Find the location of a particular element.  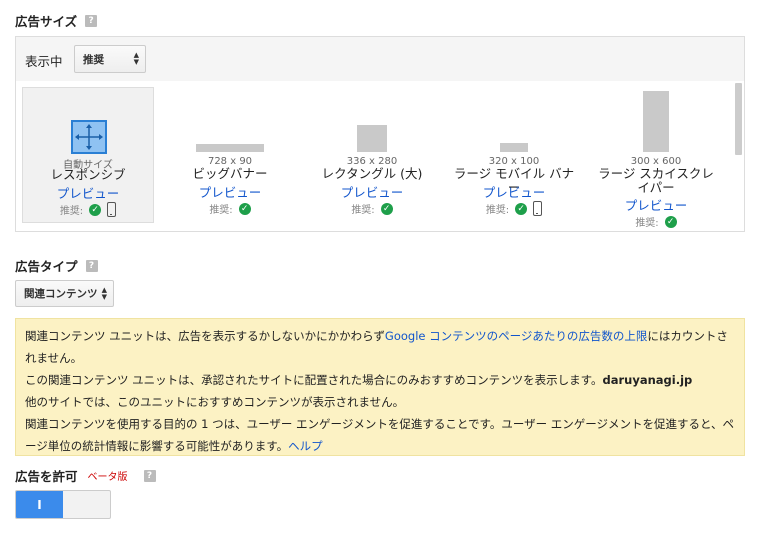

allow-ads-title: 広告を許可 ベータ版 ? is located at coordinates (85, 475).